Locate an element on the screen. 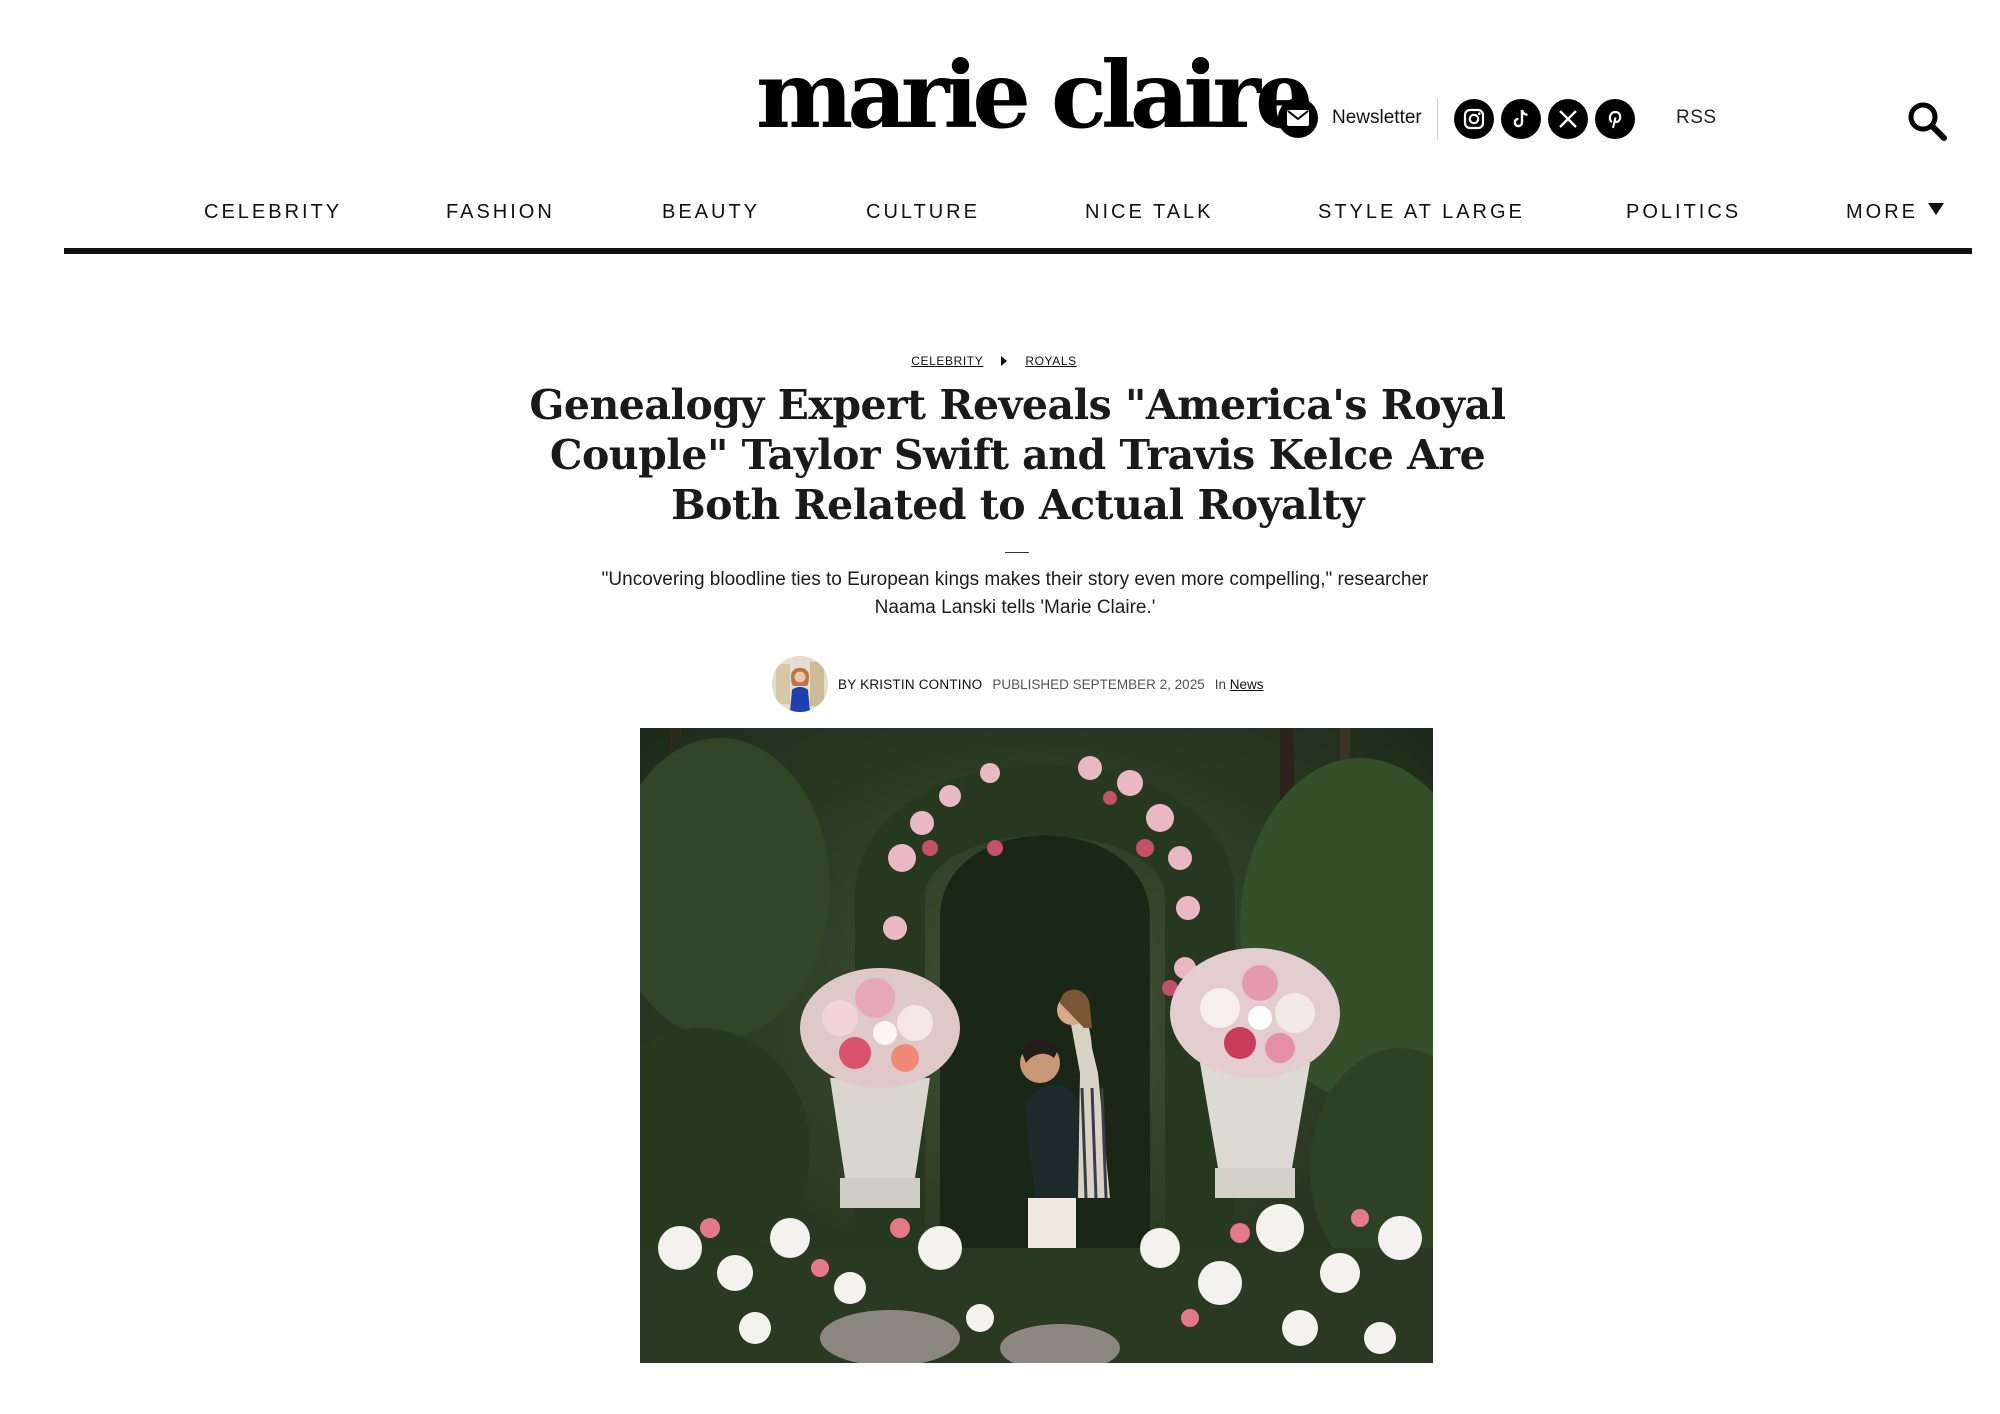  nav-item-style-at-large: STYLE AT LARGE is located at coordinates (1421, 212).